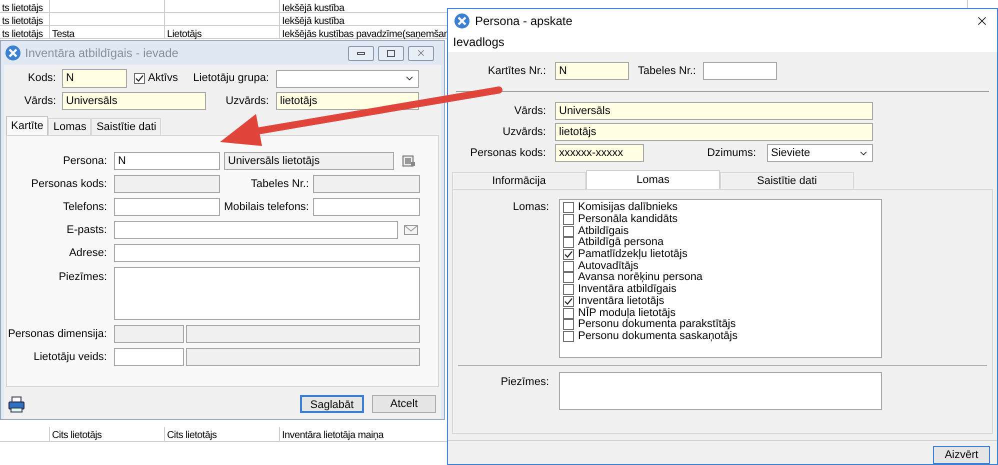 The image size is (998, 465). What do you see at coordinates (41, 78) in the screenshot?
I see `field-label: Kods:` at bounding box center [41, 78].